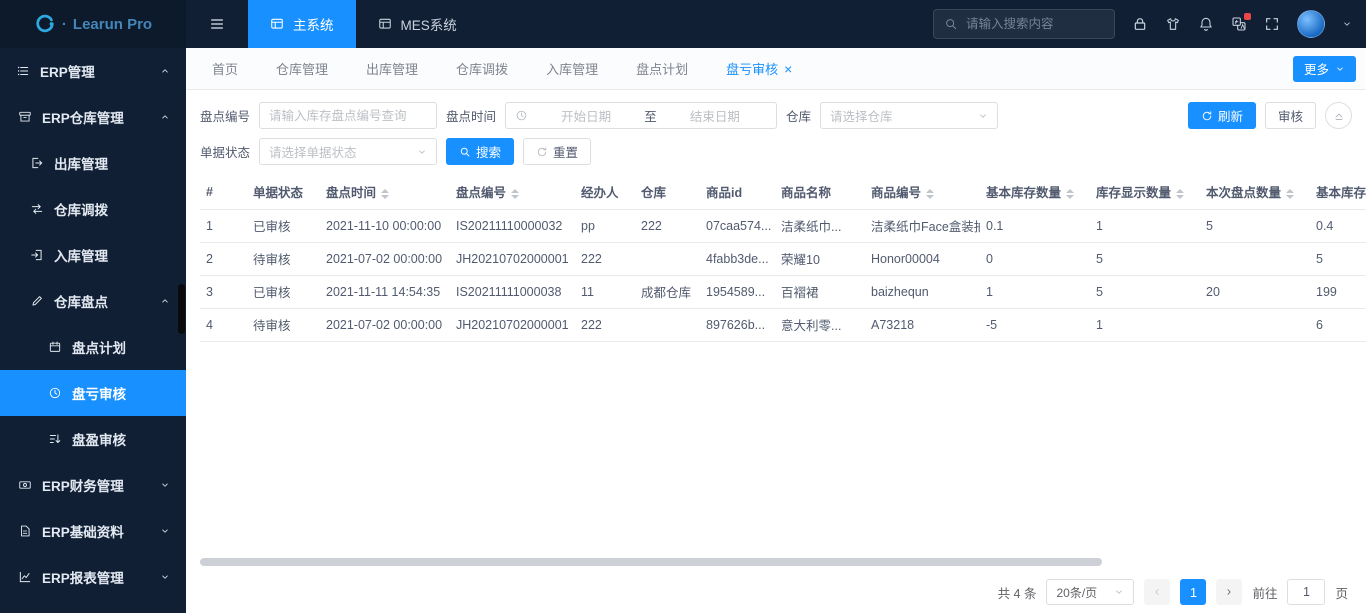 The image size is (1366, 613). Describe the element at coordinates (799, 117) in the screenshot. I see `warehouse-label: 仓库` at that location.